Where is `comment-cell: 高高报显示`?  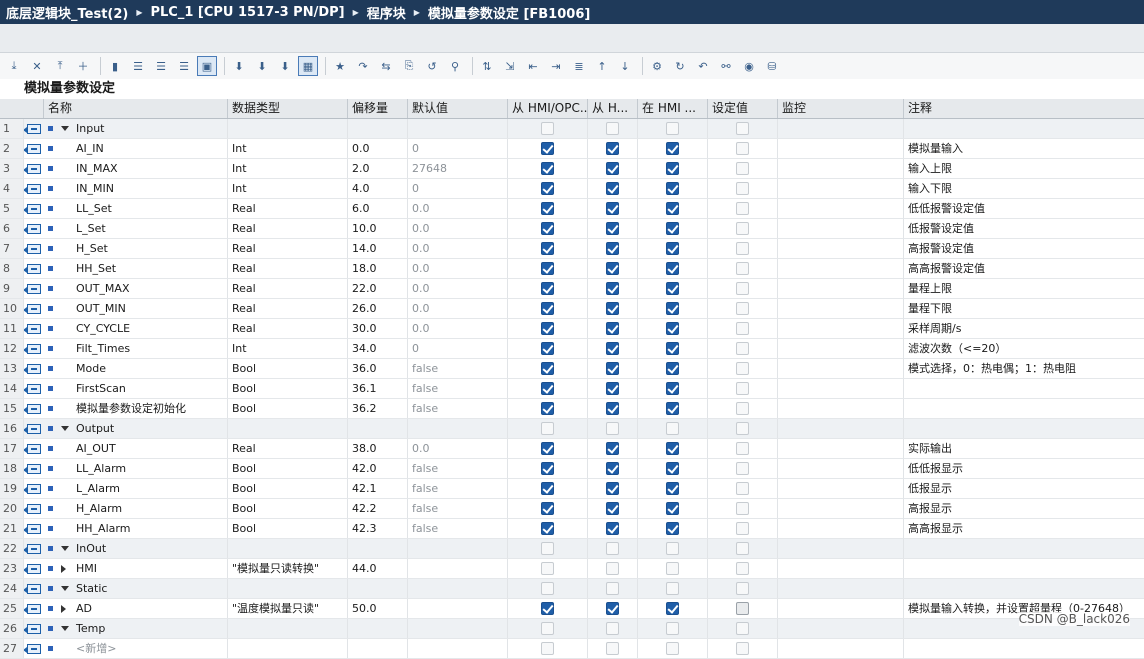
comment-cell: 高高报显示 is located at coordinates (1024, 528).